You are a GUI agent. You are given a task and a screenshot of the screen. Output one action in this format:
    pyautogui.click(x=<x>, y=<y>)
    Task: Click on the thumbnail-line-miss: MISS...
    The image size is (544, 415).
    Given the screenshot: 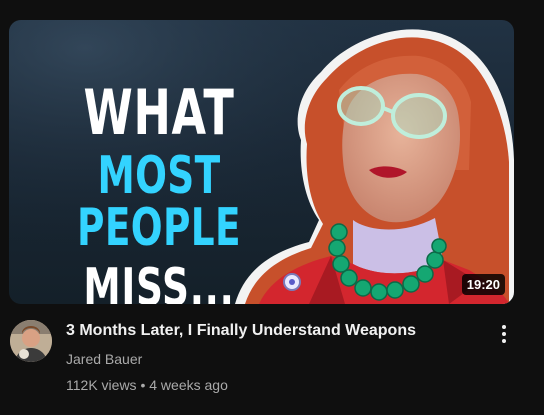 What is the action you would take?
    pyautogui.click(x=159, y=281)
    